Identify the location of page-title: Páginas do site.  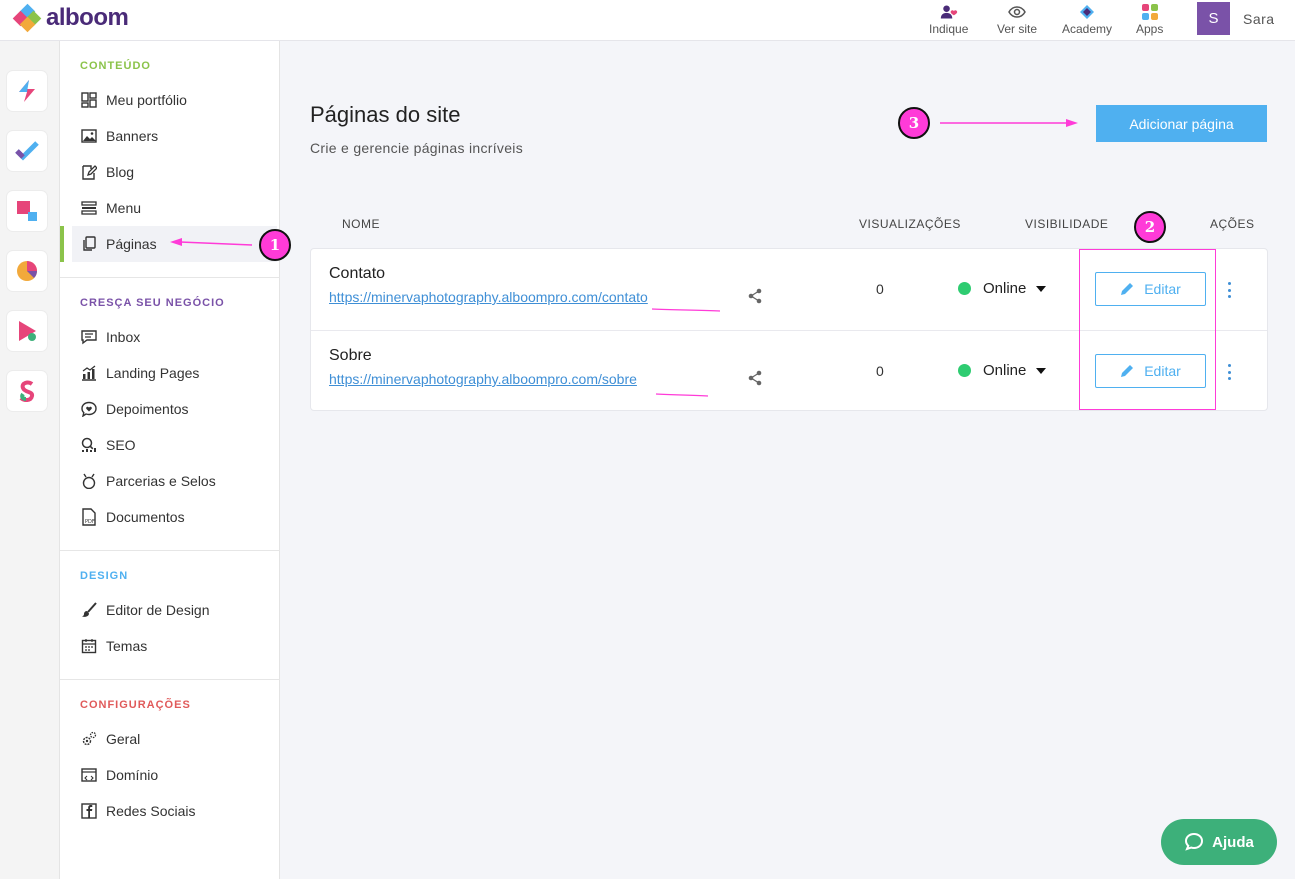
(385, 114).